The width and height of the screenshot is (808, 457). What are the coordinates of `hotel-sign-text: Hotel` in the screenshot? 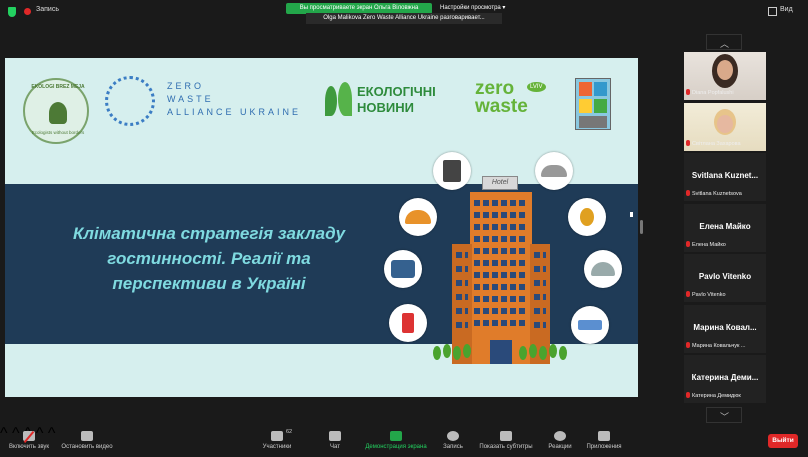 It's located at (500, 182).